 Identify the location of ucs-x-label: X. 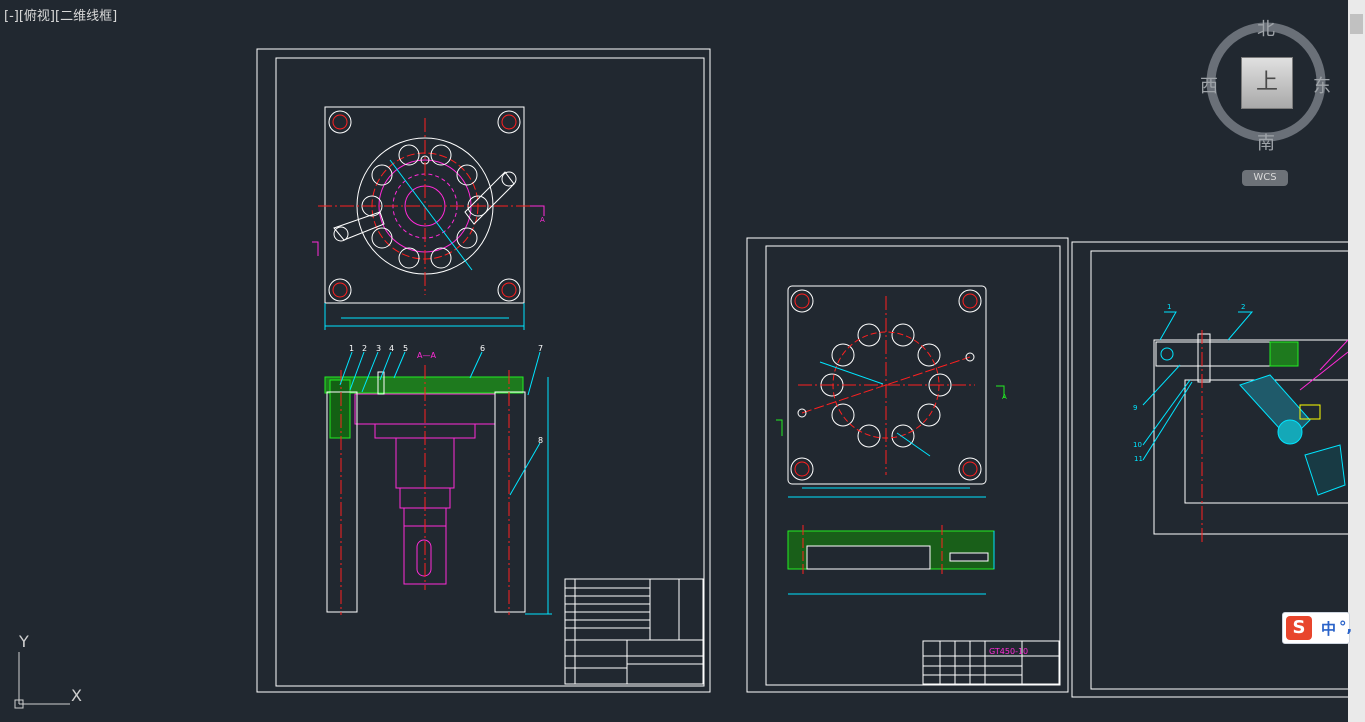
(76, 695).